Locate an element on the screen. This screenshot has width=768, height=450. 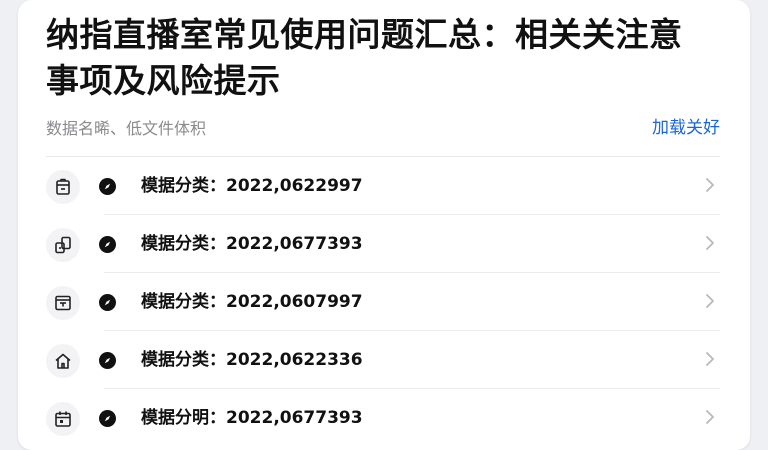
home-icon is located at coordinates (63, 361).